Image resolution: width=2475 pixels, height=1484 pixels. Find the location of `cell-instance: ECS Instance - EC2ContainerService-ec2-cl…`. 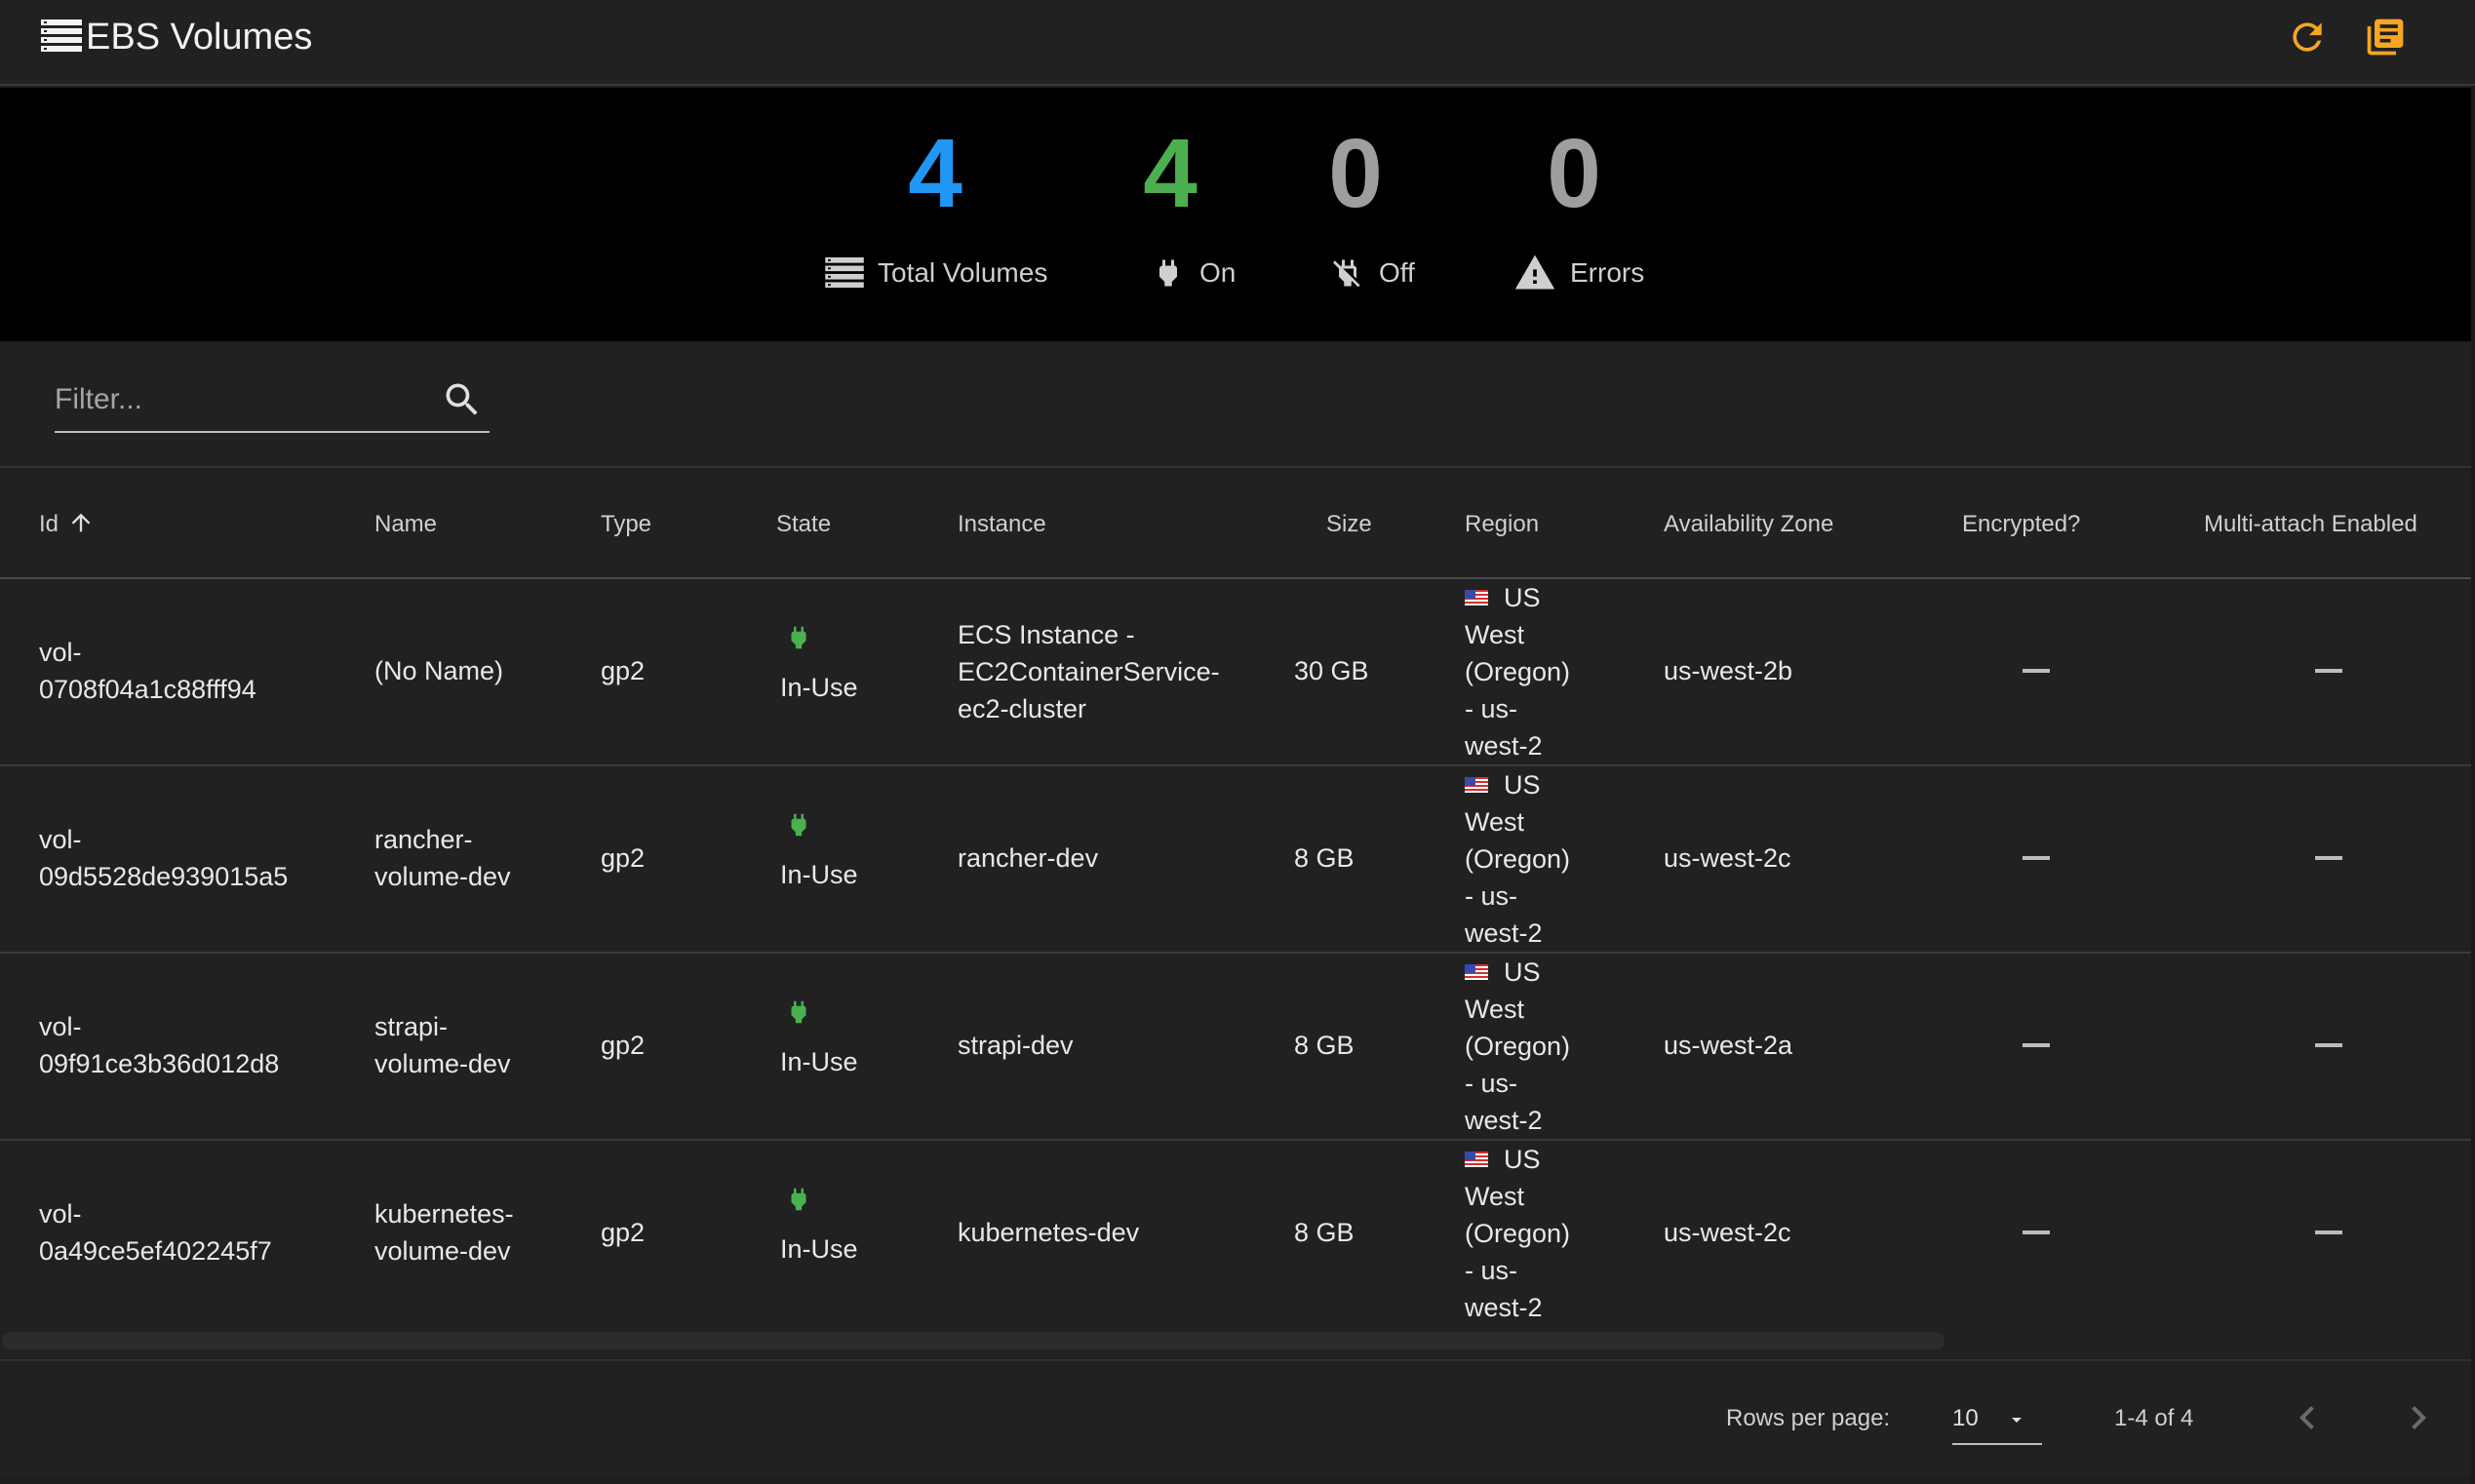

cell-instance: ECS Instance - EC2ContainerService-ec2-cl… is located at coordinates (1089, 671).